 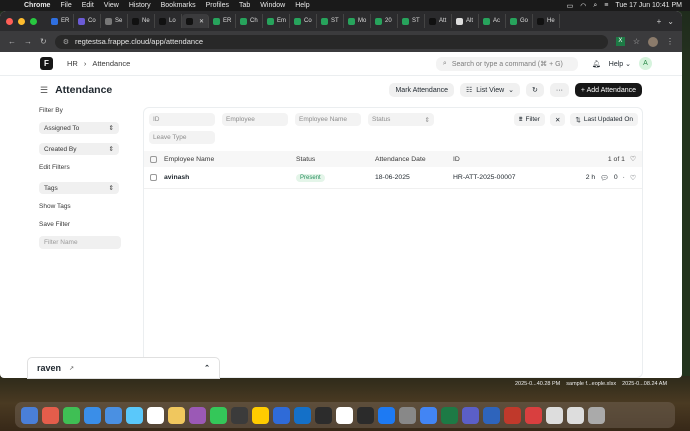 What do you see at coordinates (168, 21) in the screenshot?
I see `browser-tab: Lo` at bounding box center [168, 21].